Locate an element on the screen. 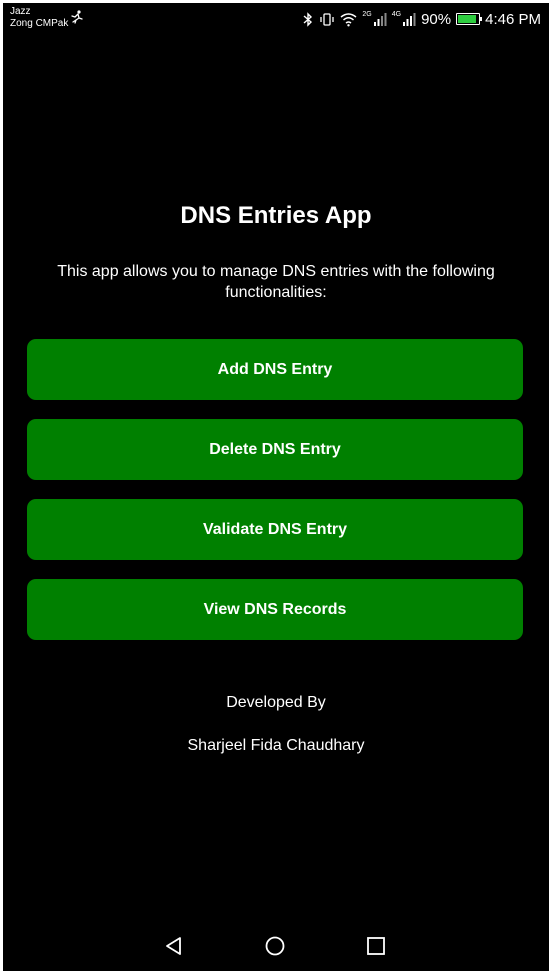  recents-icon is located at coordinates (376, 946).